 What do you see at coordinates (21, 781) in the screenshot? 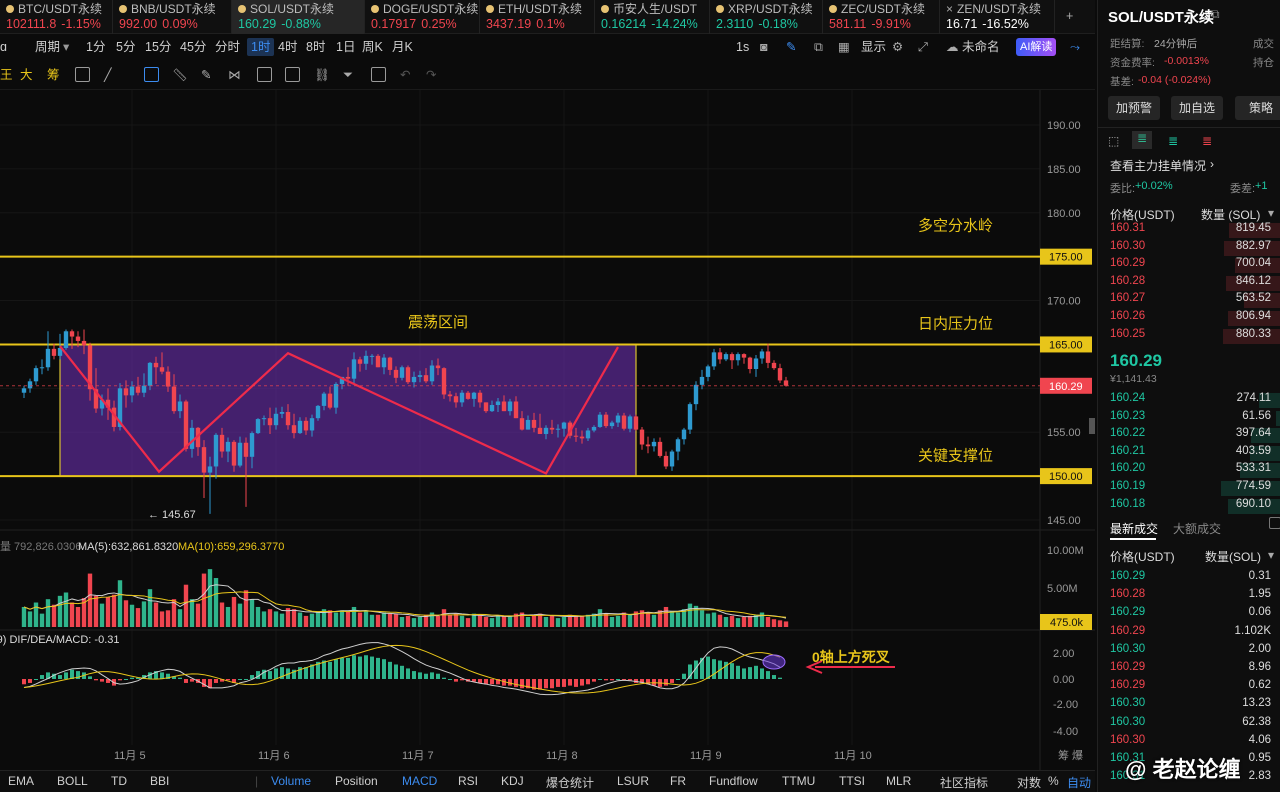
I see `indicator-tab: EMA` at bounding box center [21, 781].